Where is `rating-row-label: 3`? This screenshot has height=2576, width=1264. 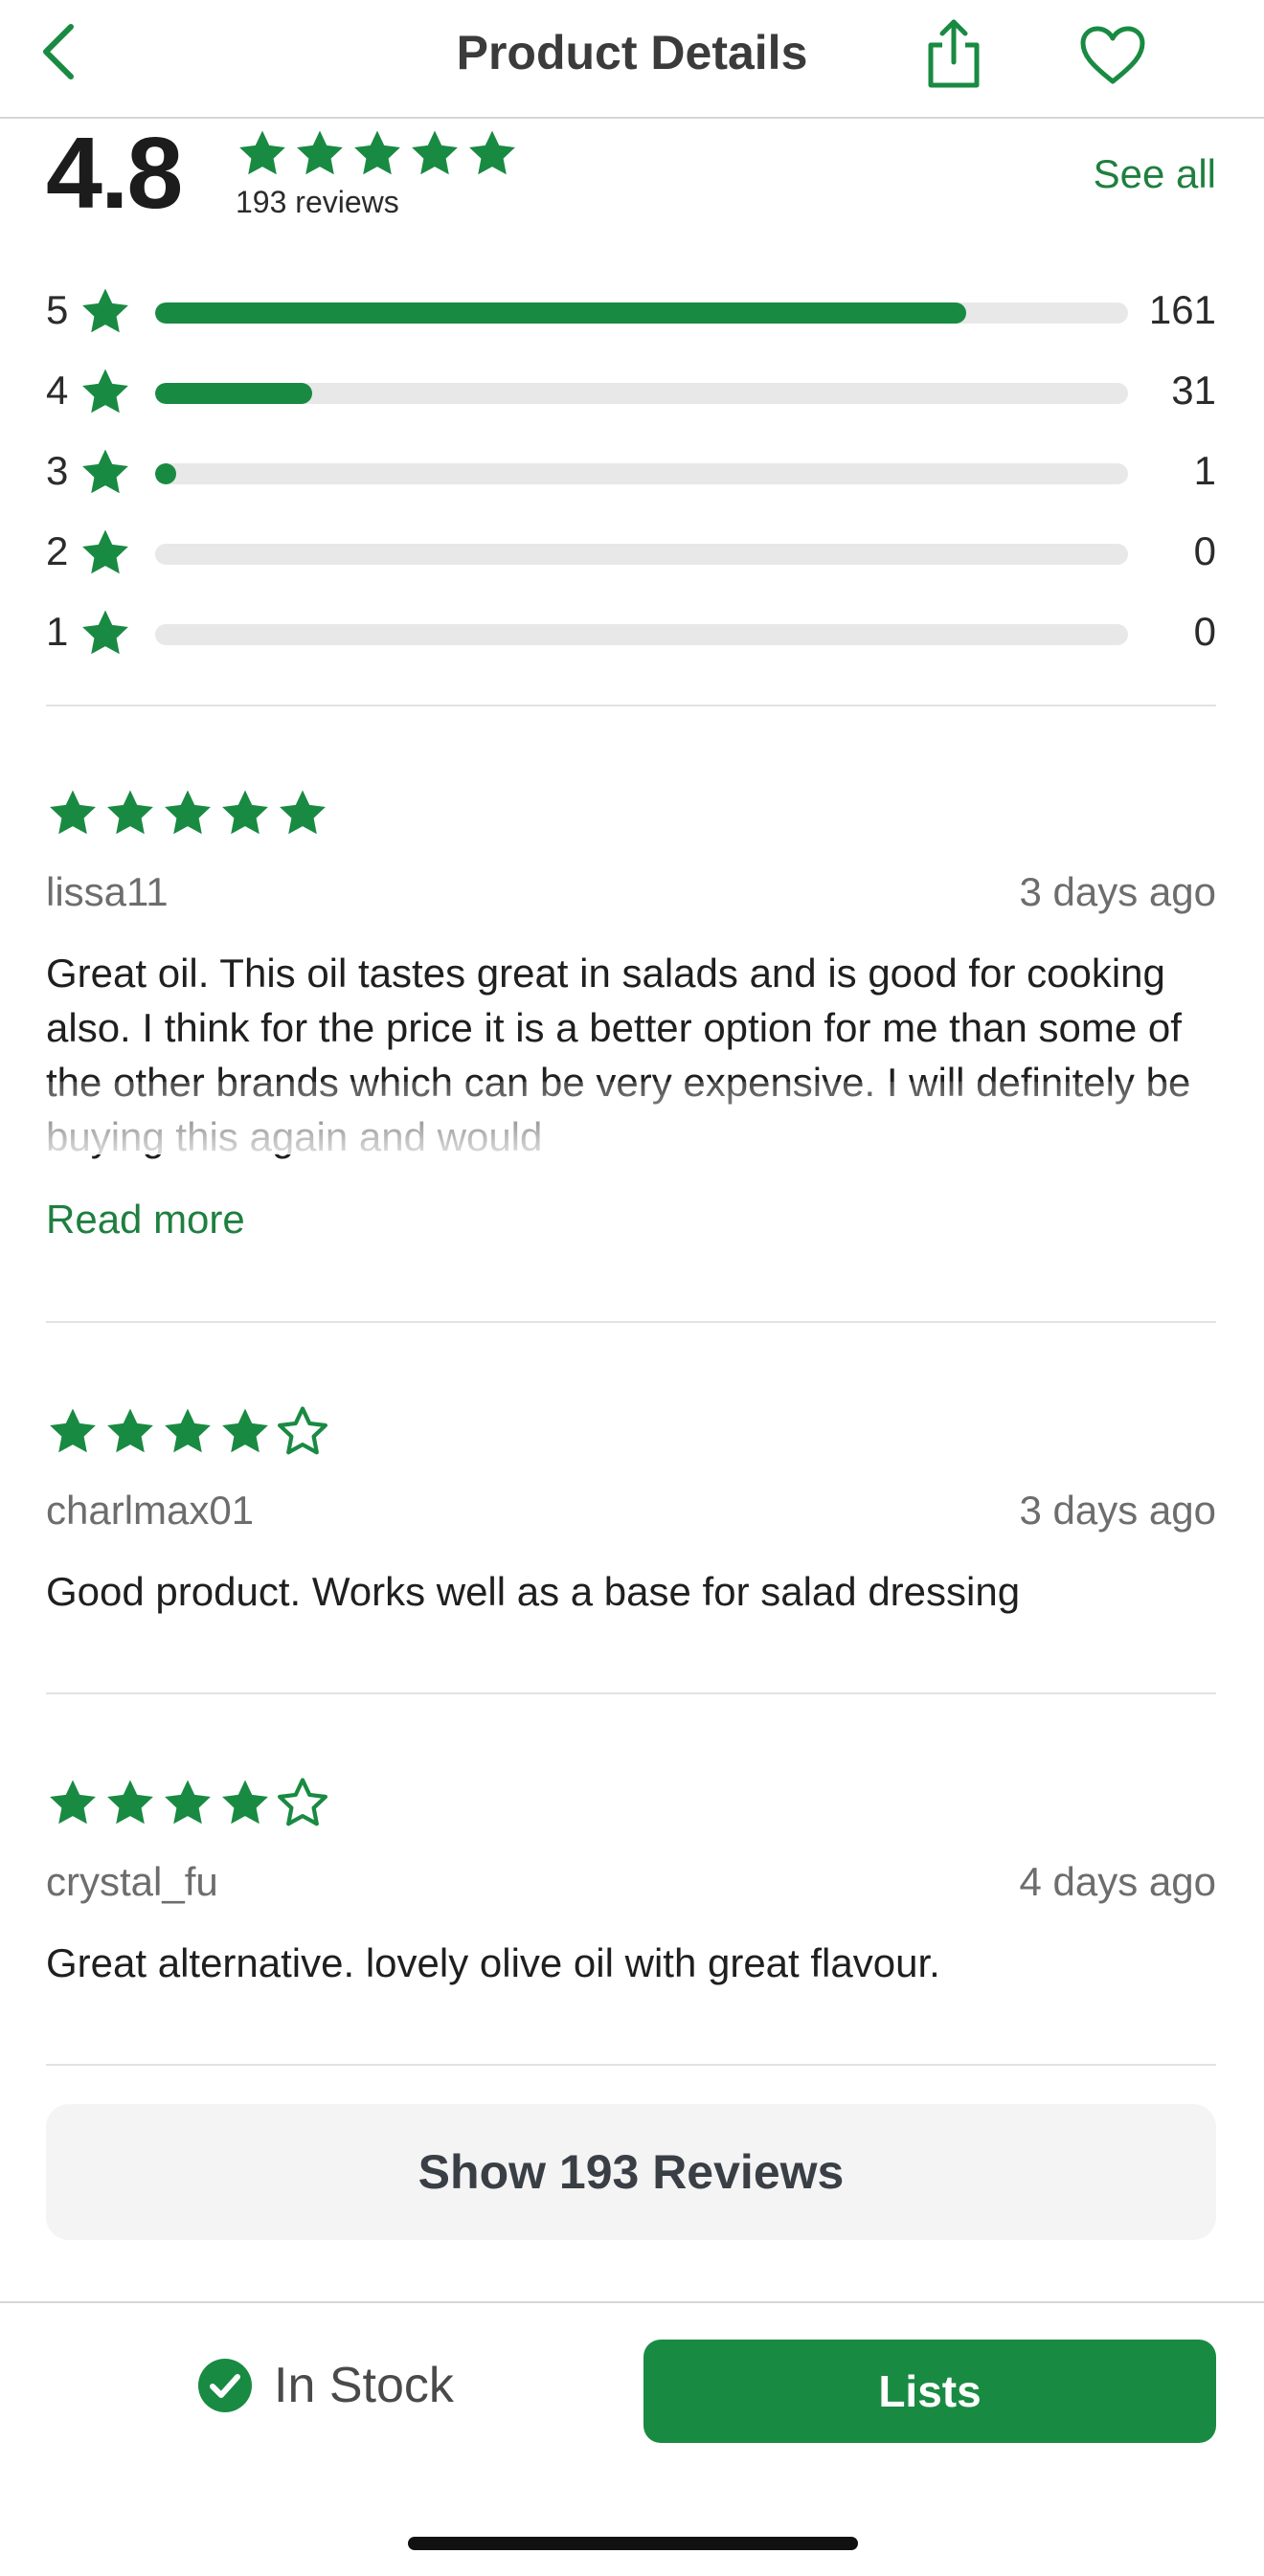 rating-row-label: 3 is located at coordinates (57, 471).